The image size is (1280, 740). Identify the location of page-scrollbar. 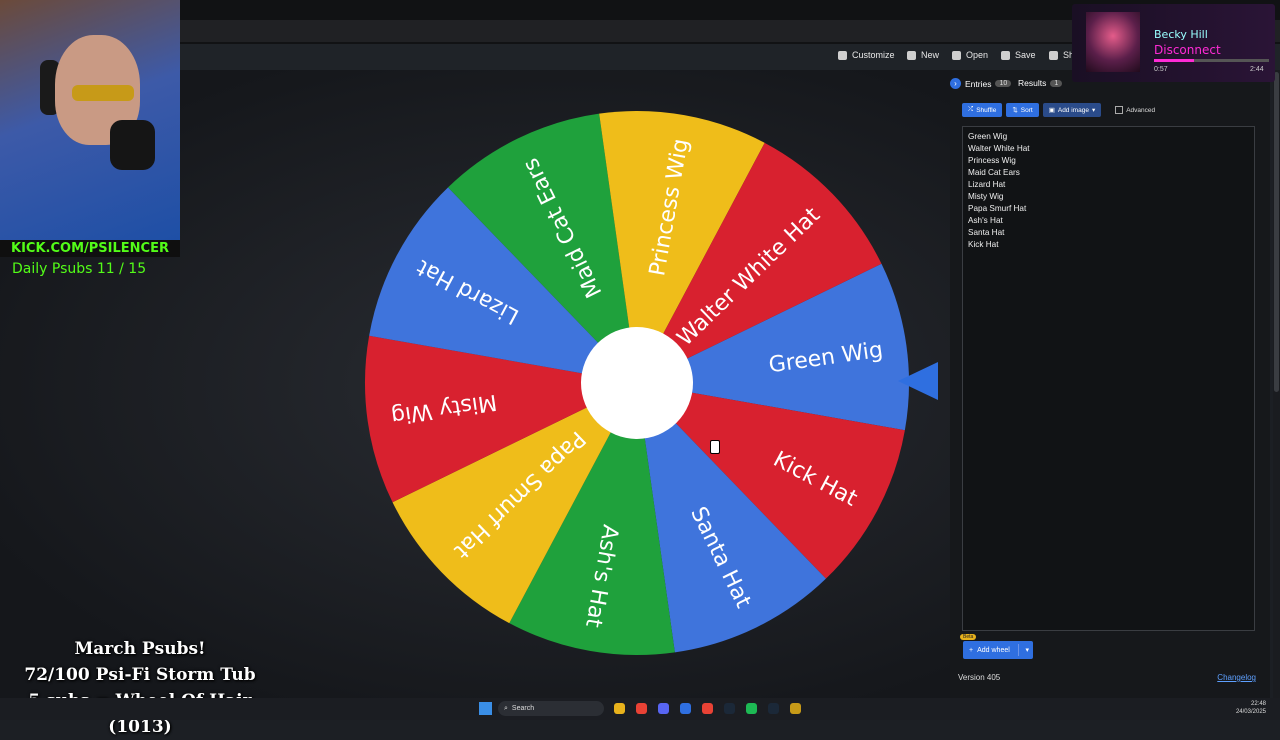
(1276, 385).